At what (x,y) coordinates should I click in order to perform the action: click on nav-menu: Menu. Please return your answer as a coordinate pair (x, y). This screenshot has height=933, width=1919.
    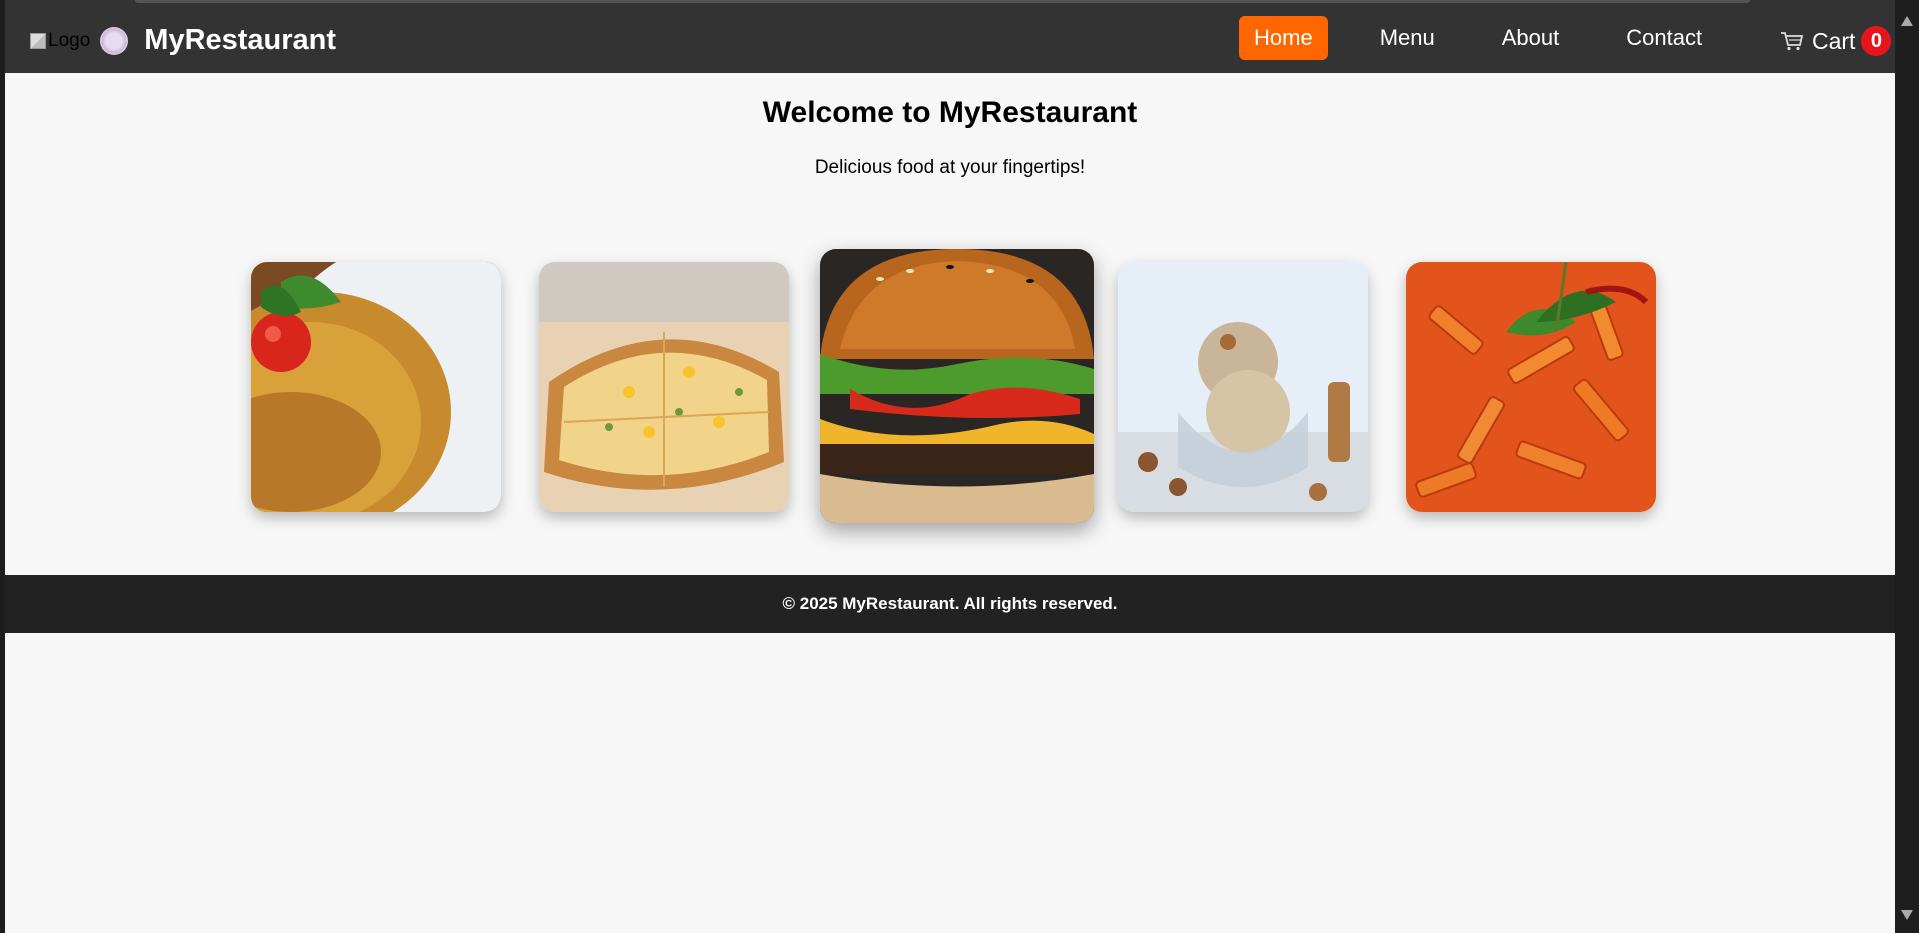
    Looking at the image, I should click on (1407, 38).